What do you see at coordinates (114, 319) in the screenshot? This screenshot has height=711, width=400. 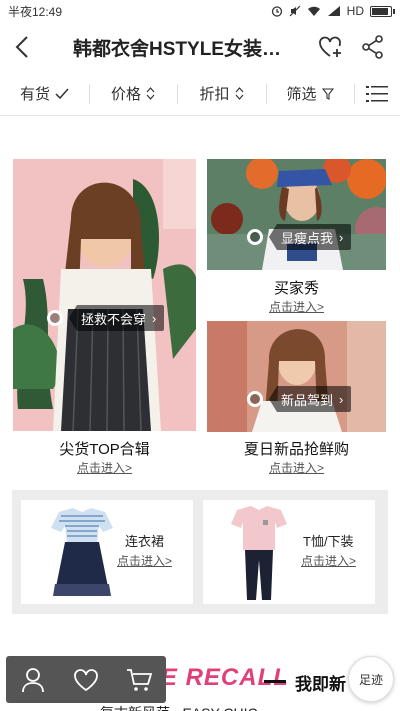 I see `tag-text: 拯救不会穿` at bounding box center [114, 319].